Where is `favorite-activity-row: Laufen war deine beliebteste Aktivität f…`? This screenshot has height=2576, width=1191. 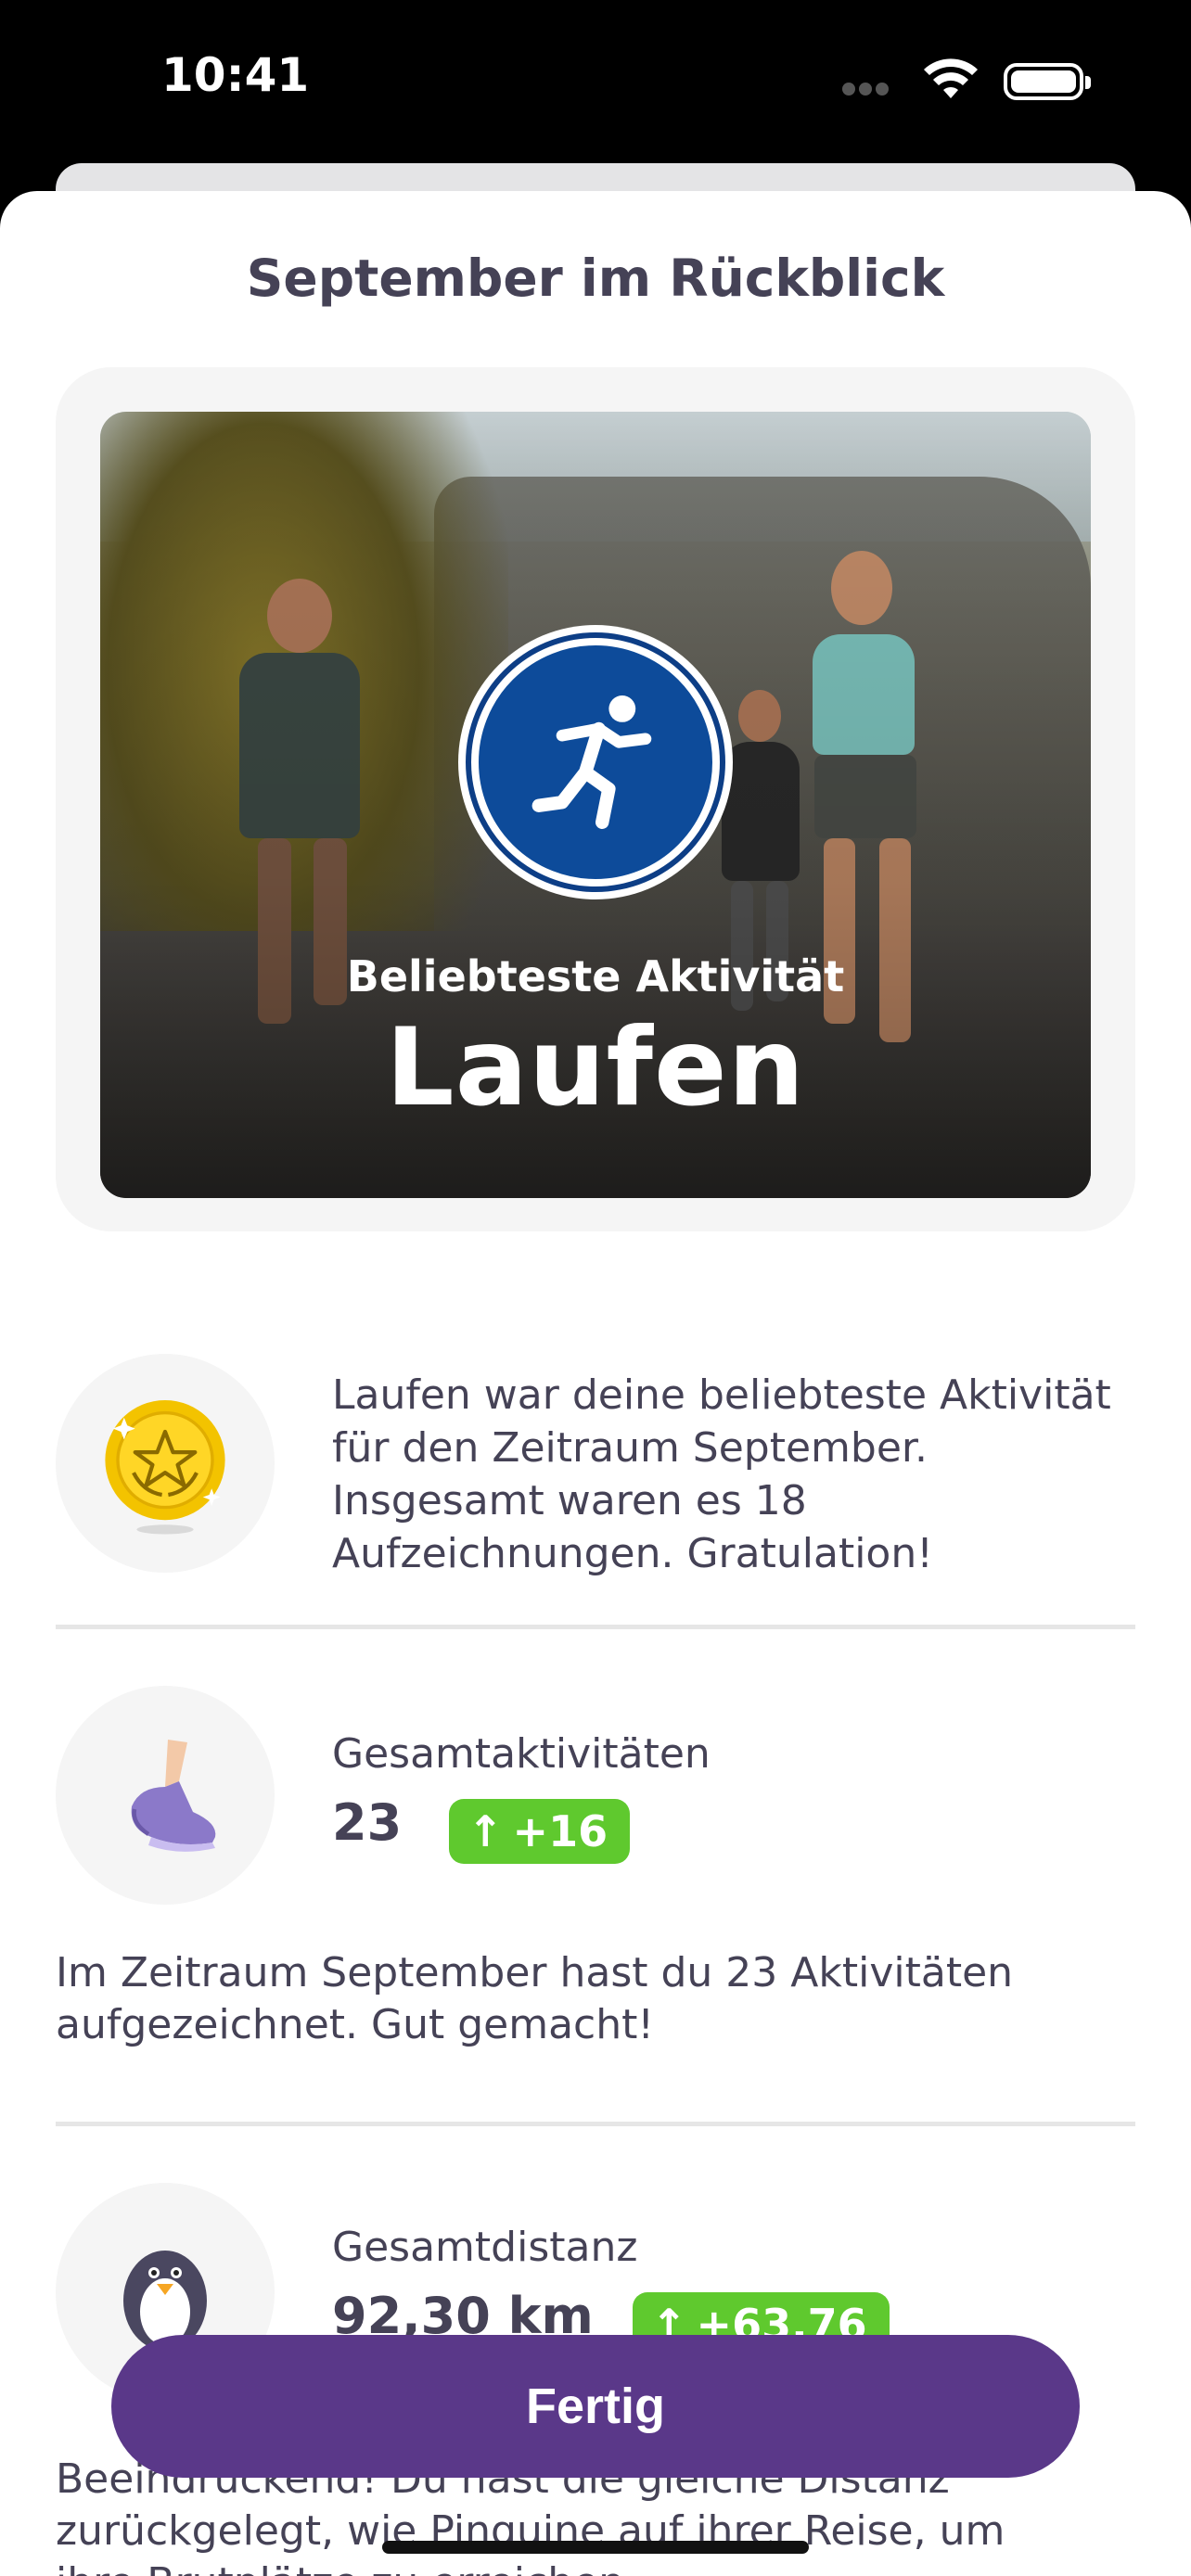
favorite-activity-row: Laufen war deine beliebteste Aktivität f… is located at coordinates (595, 1465).